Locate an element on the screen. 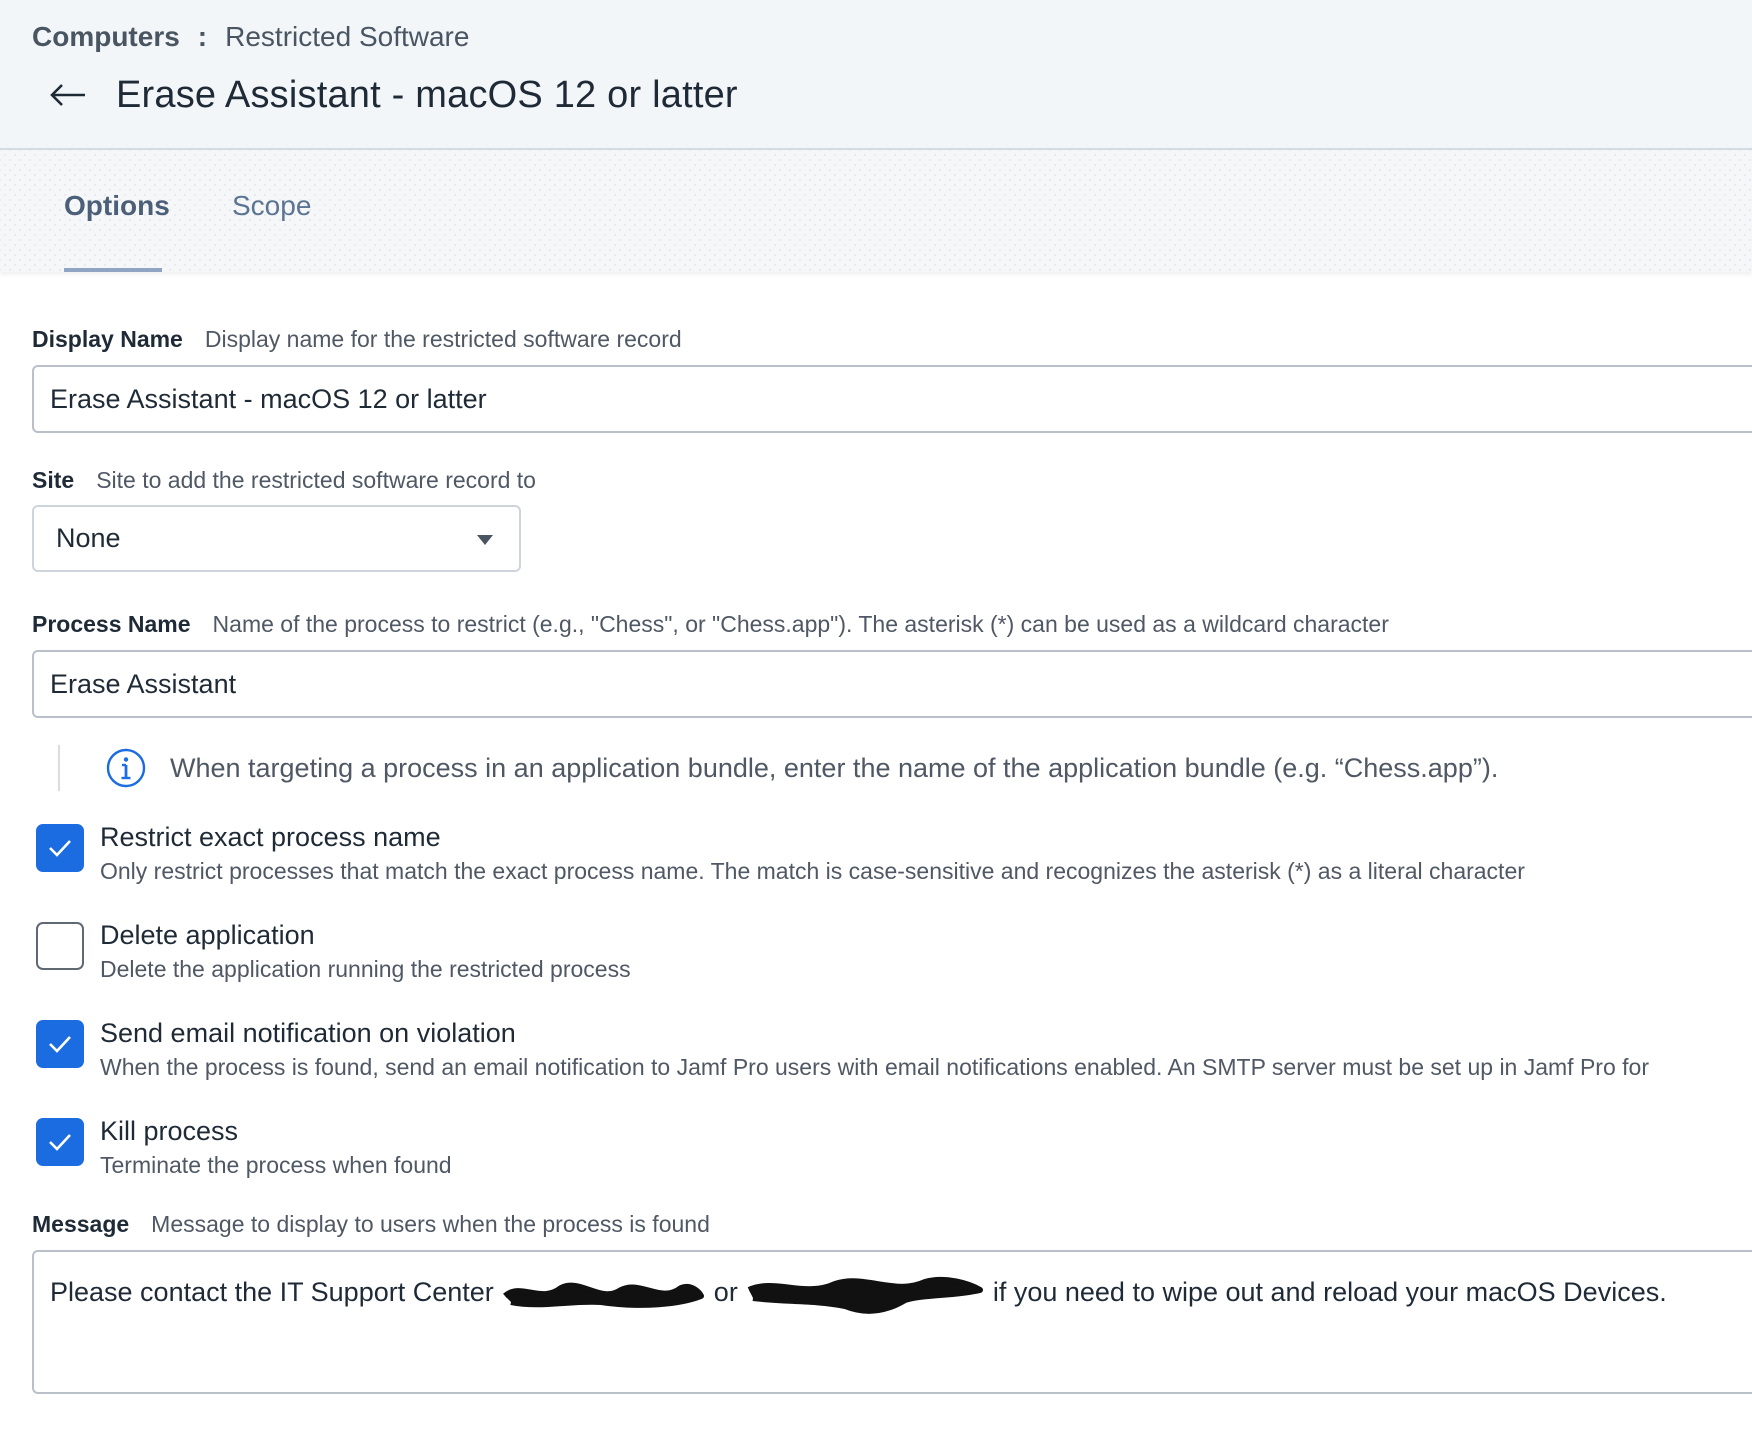 This screenshot has width=1752, height=1434. message-label: Message is located at coordinates (81, 1224).